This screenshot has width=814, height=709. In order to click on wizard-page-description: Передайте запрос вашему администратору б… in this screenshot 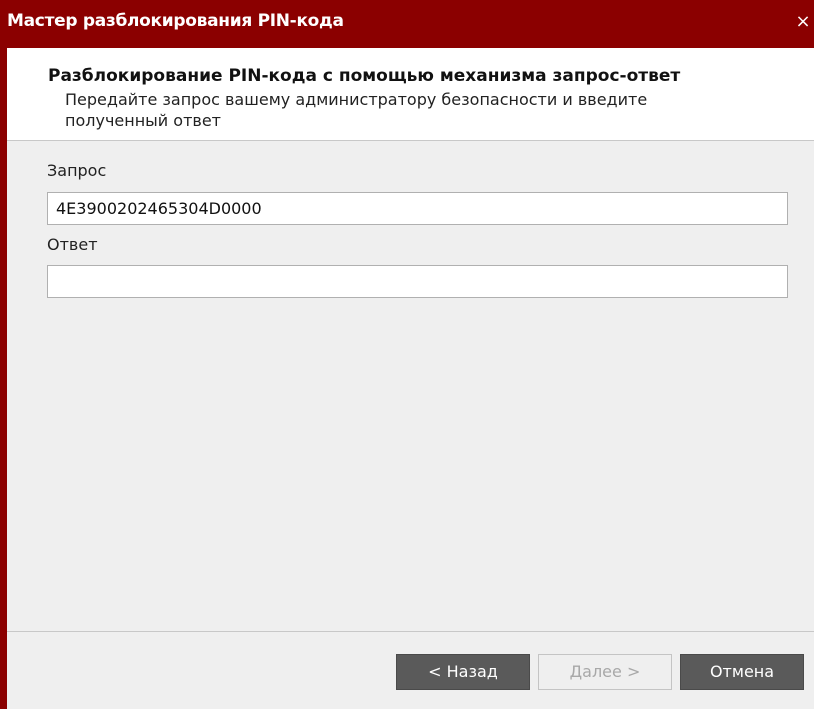, I will do `click(356, 110)`.